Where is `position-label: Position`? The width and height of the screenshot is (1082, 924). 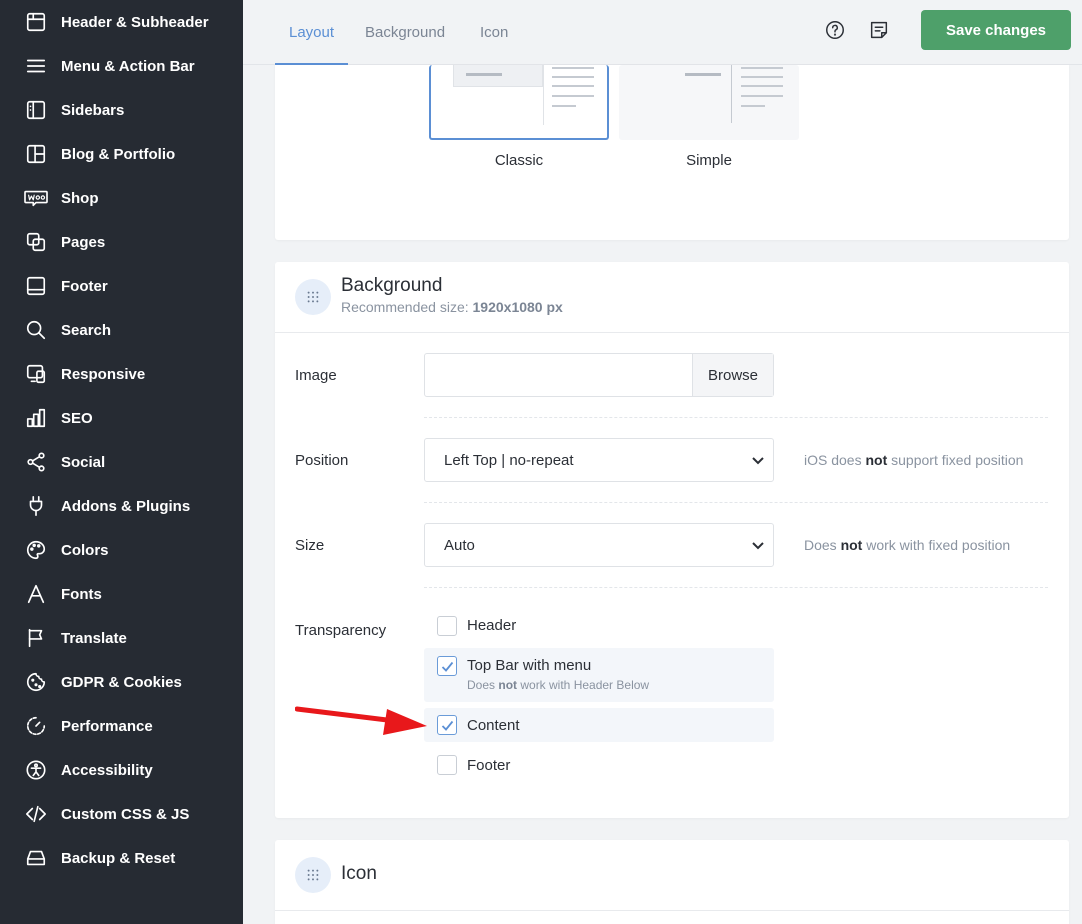 position-label: Position is located at coordinates (322, 460).